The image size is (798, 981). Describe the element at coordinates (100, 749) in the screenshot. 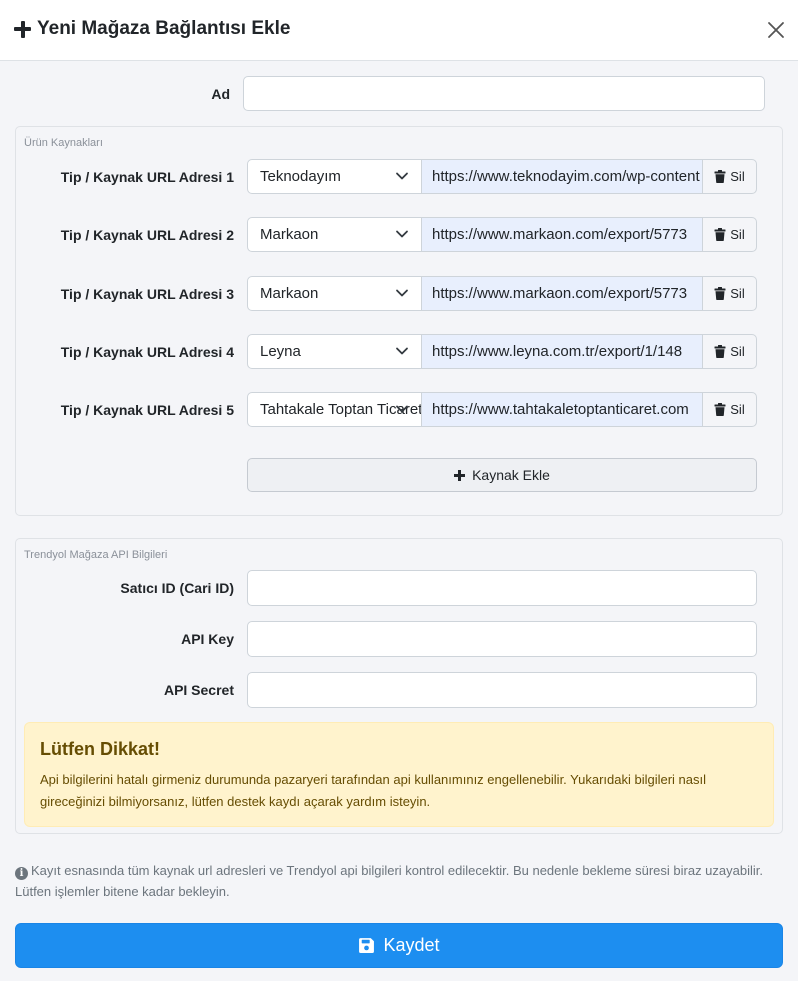

I see `alert-title: Lütfen Dikkat!` at that location.